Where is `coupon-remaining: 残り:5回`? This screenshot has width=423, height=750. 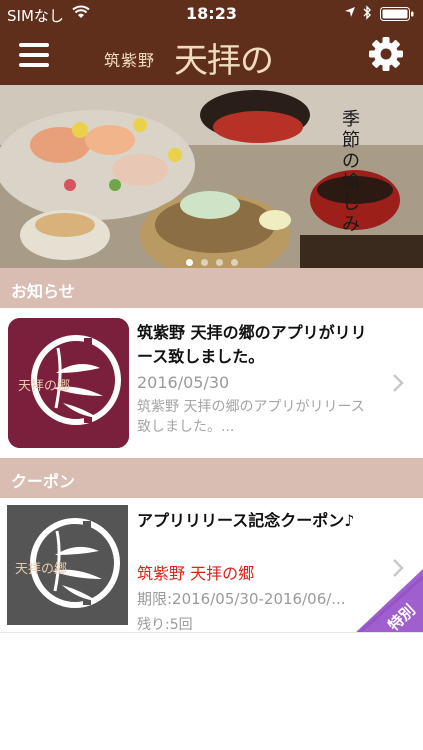 coupon-remaining: 残り:5回 is located at coordinates (165, 624).